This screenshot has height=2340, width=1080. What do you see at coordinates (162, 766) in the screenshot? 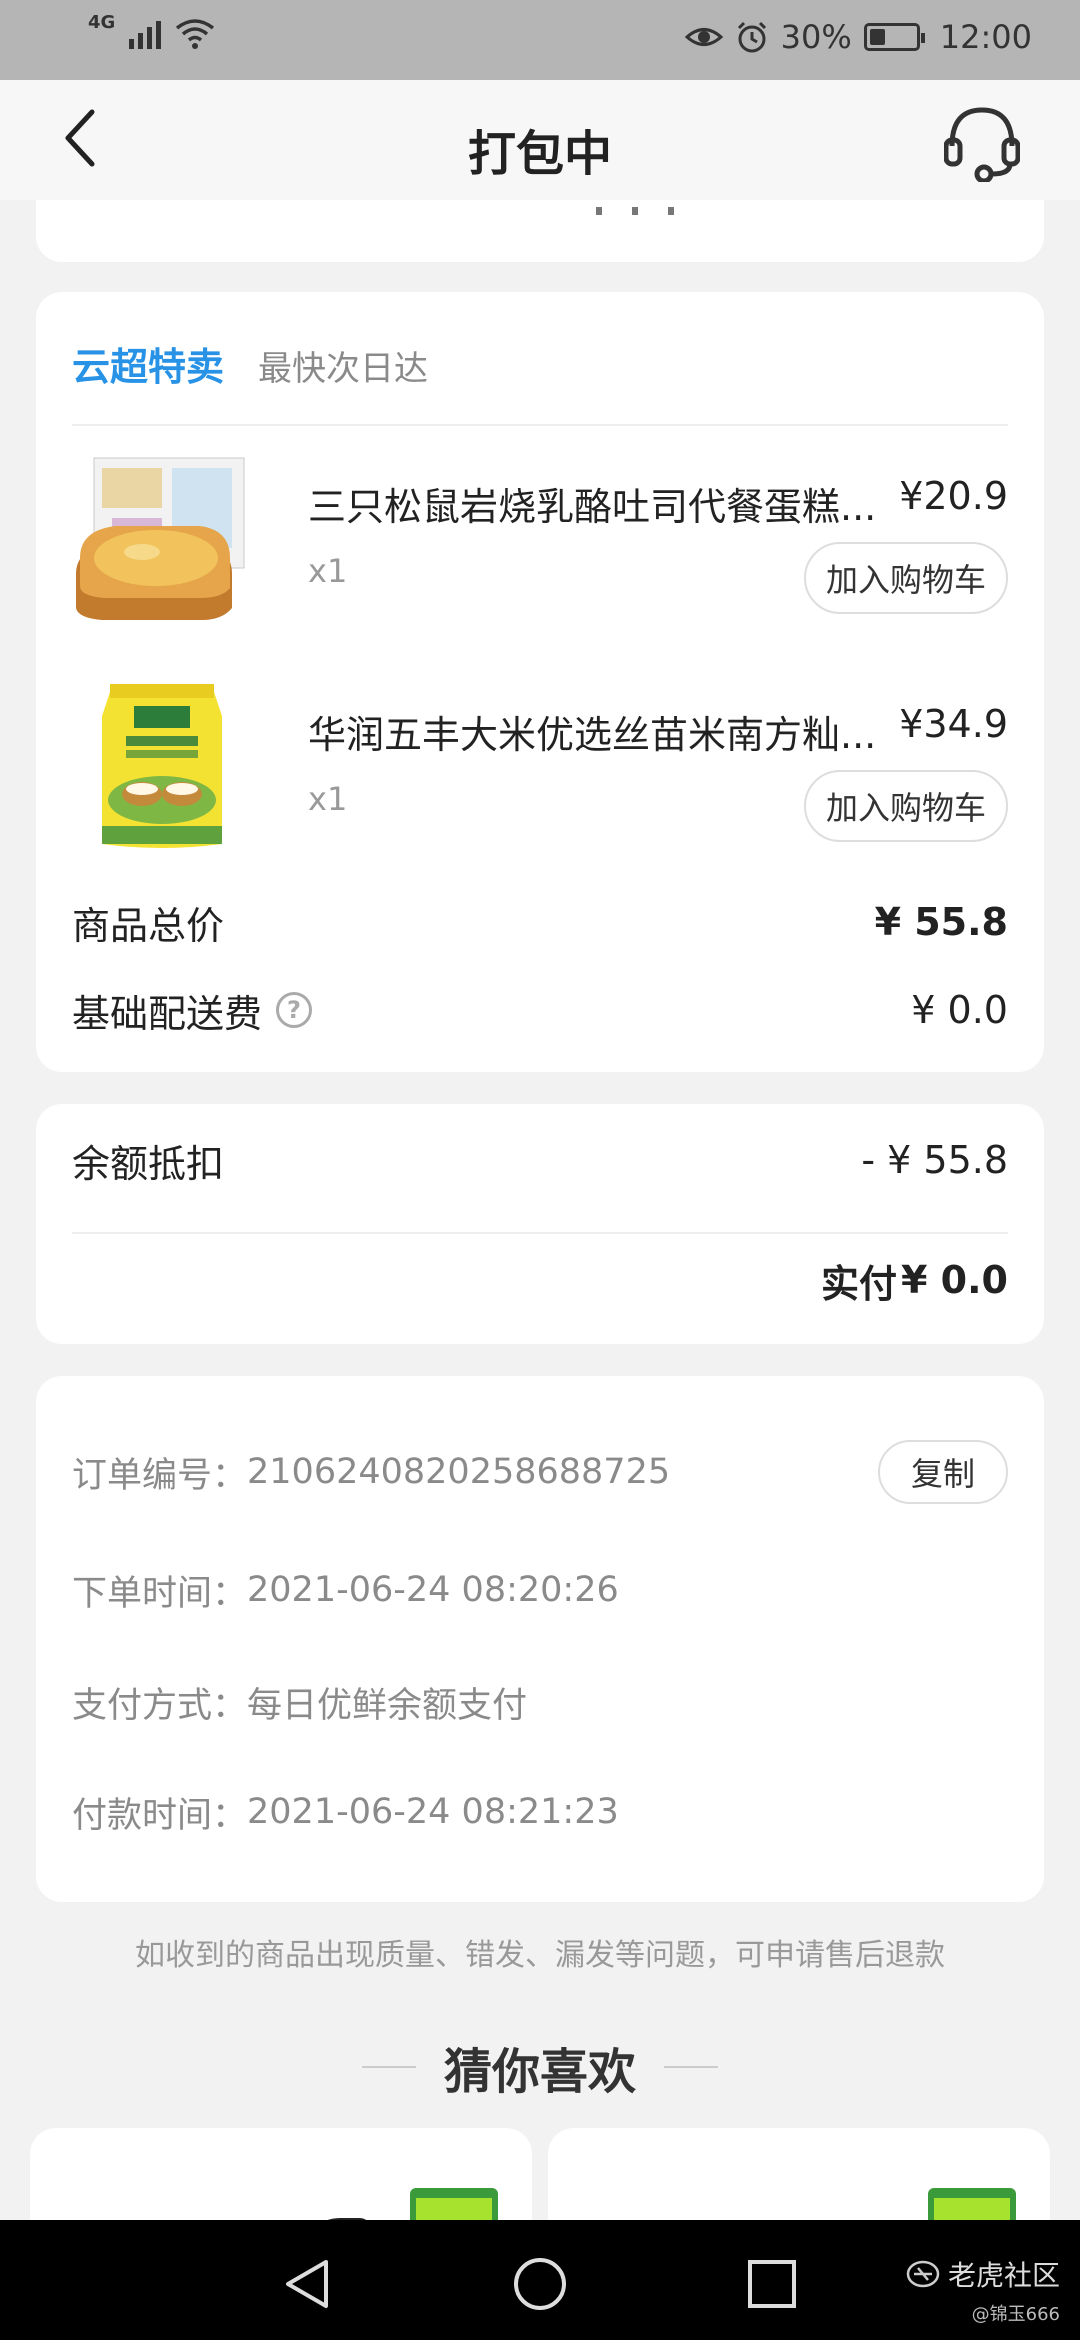
I see `product-image-rice` at bounding box center [162, 766].